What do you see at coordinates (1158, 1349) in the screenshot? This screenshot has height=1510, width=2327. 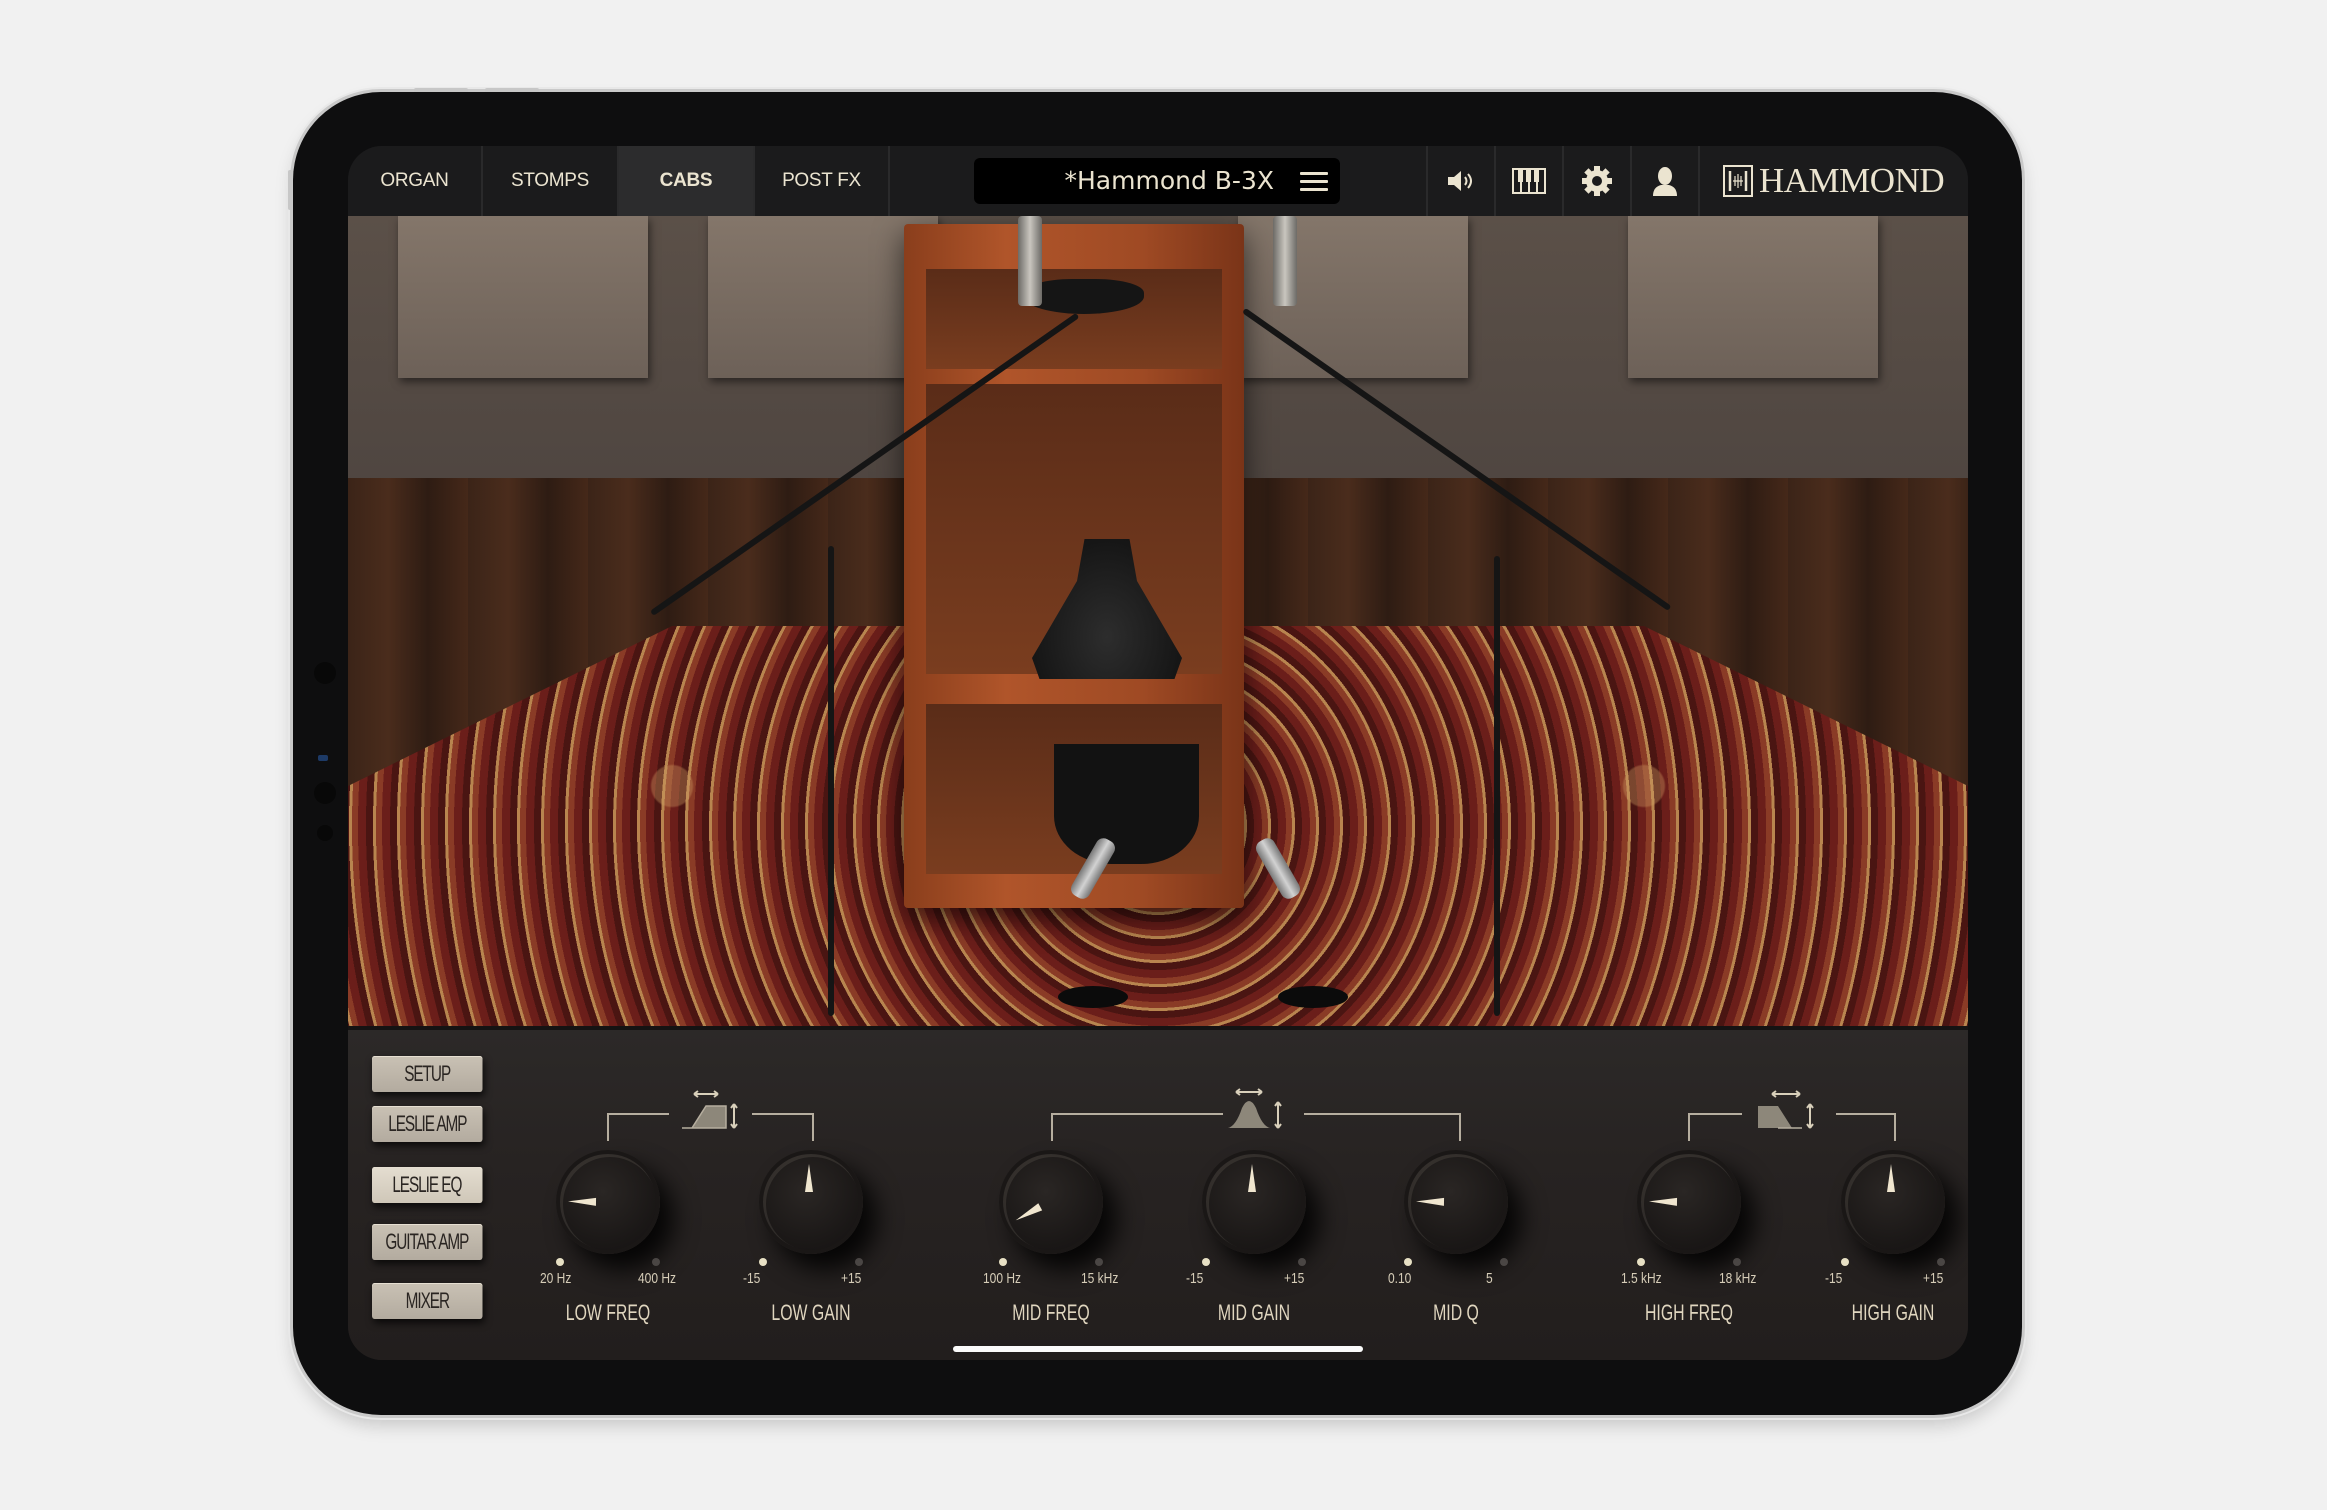 I see `home-indicator` at bounding box center [1158, 1349].